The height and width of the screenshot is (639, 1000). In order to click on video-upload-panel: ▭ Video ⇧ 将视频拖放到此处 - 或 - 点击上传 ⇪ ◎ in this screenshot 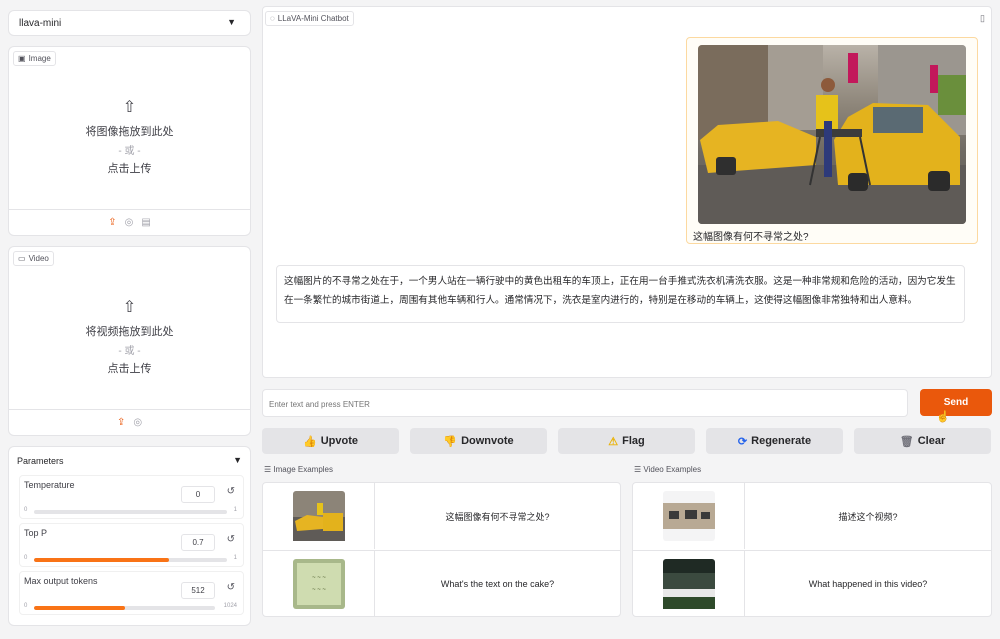, I will do `click(129, 341)`.